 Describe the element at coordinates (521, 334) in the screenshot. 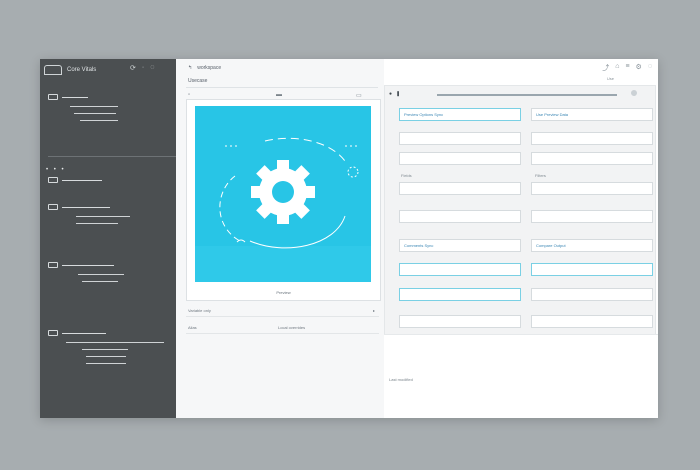

I see `footer-divider` at that location.